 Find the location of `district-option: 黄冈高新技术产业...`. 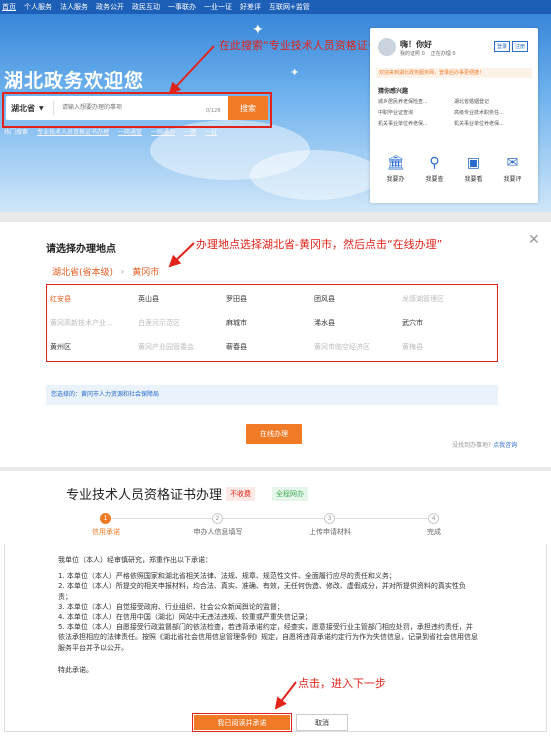

district-option: 黄冈高新技术产业... is located at coordinates (94, 323).